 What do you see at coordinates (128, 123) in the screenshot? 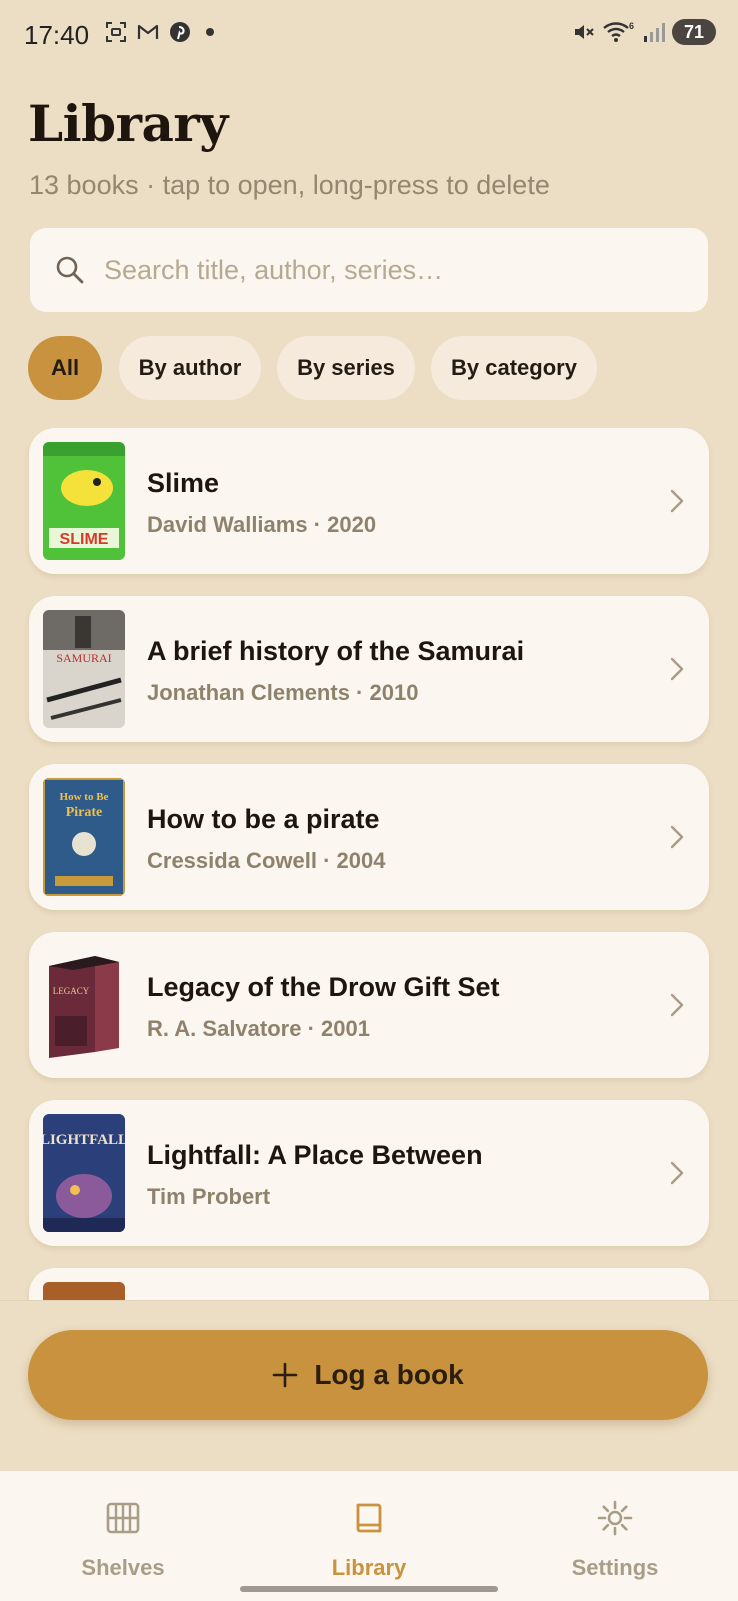
I see `page-title: Library` at bounding box center [128, 123].